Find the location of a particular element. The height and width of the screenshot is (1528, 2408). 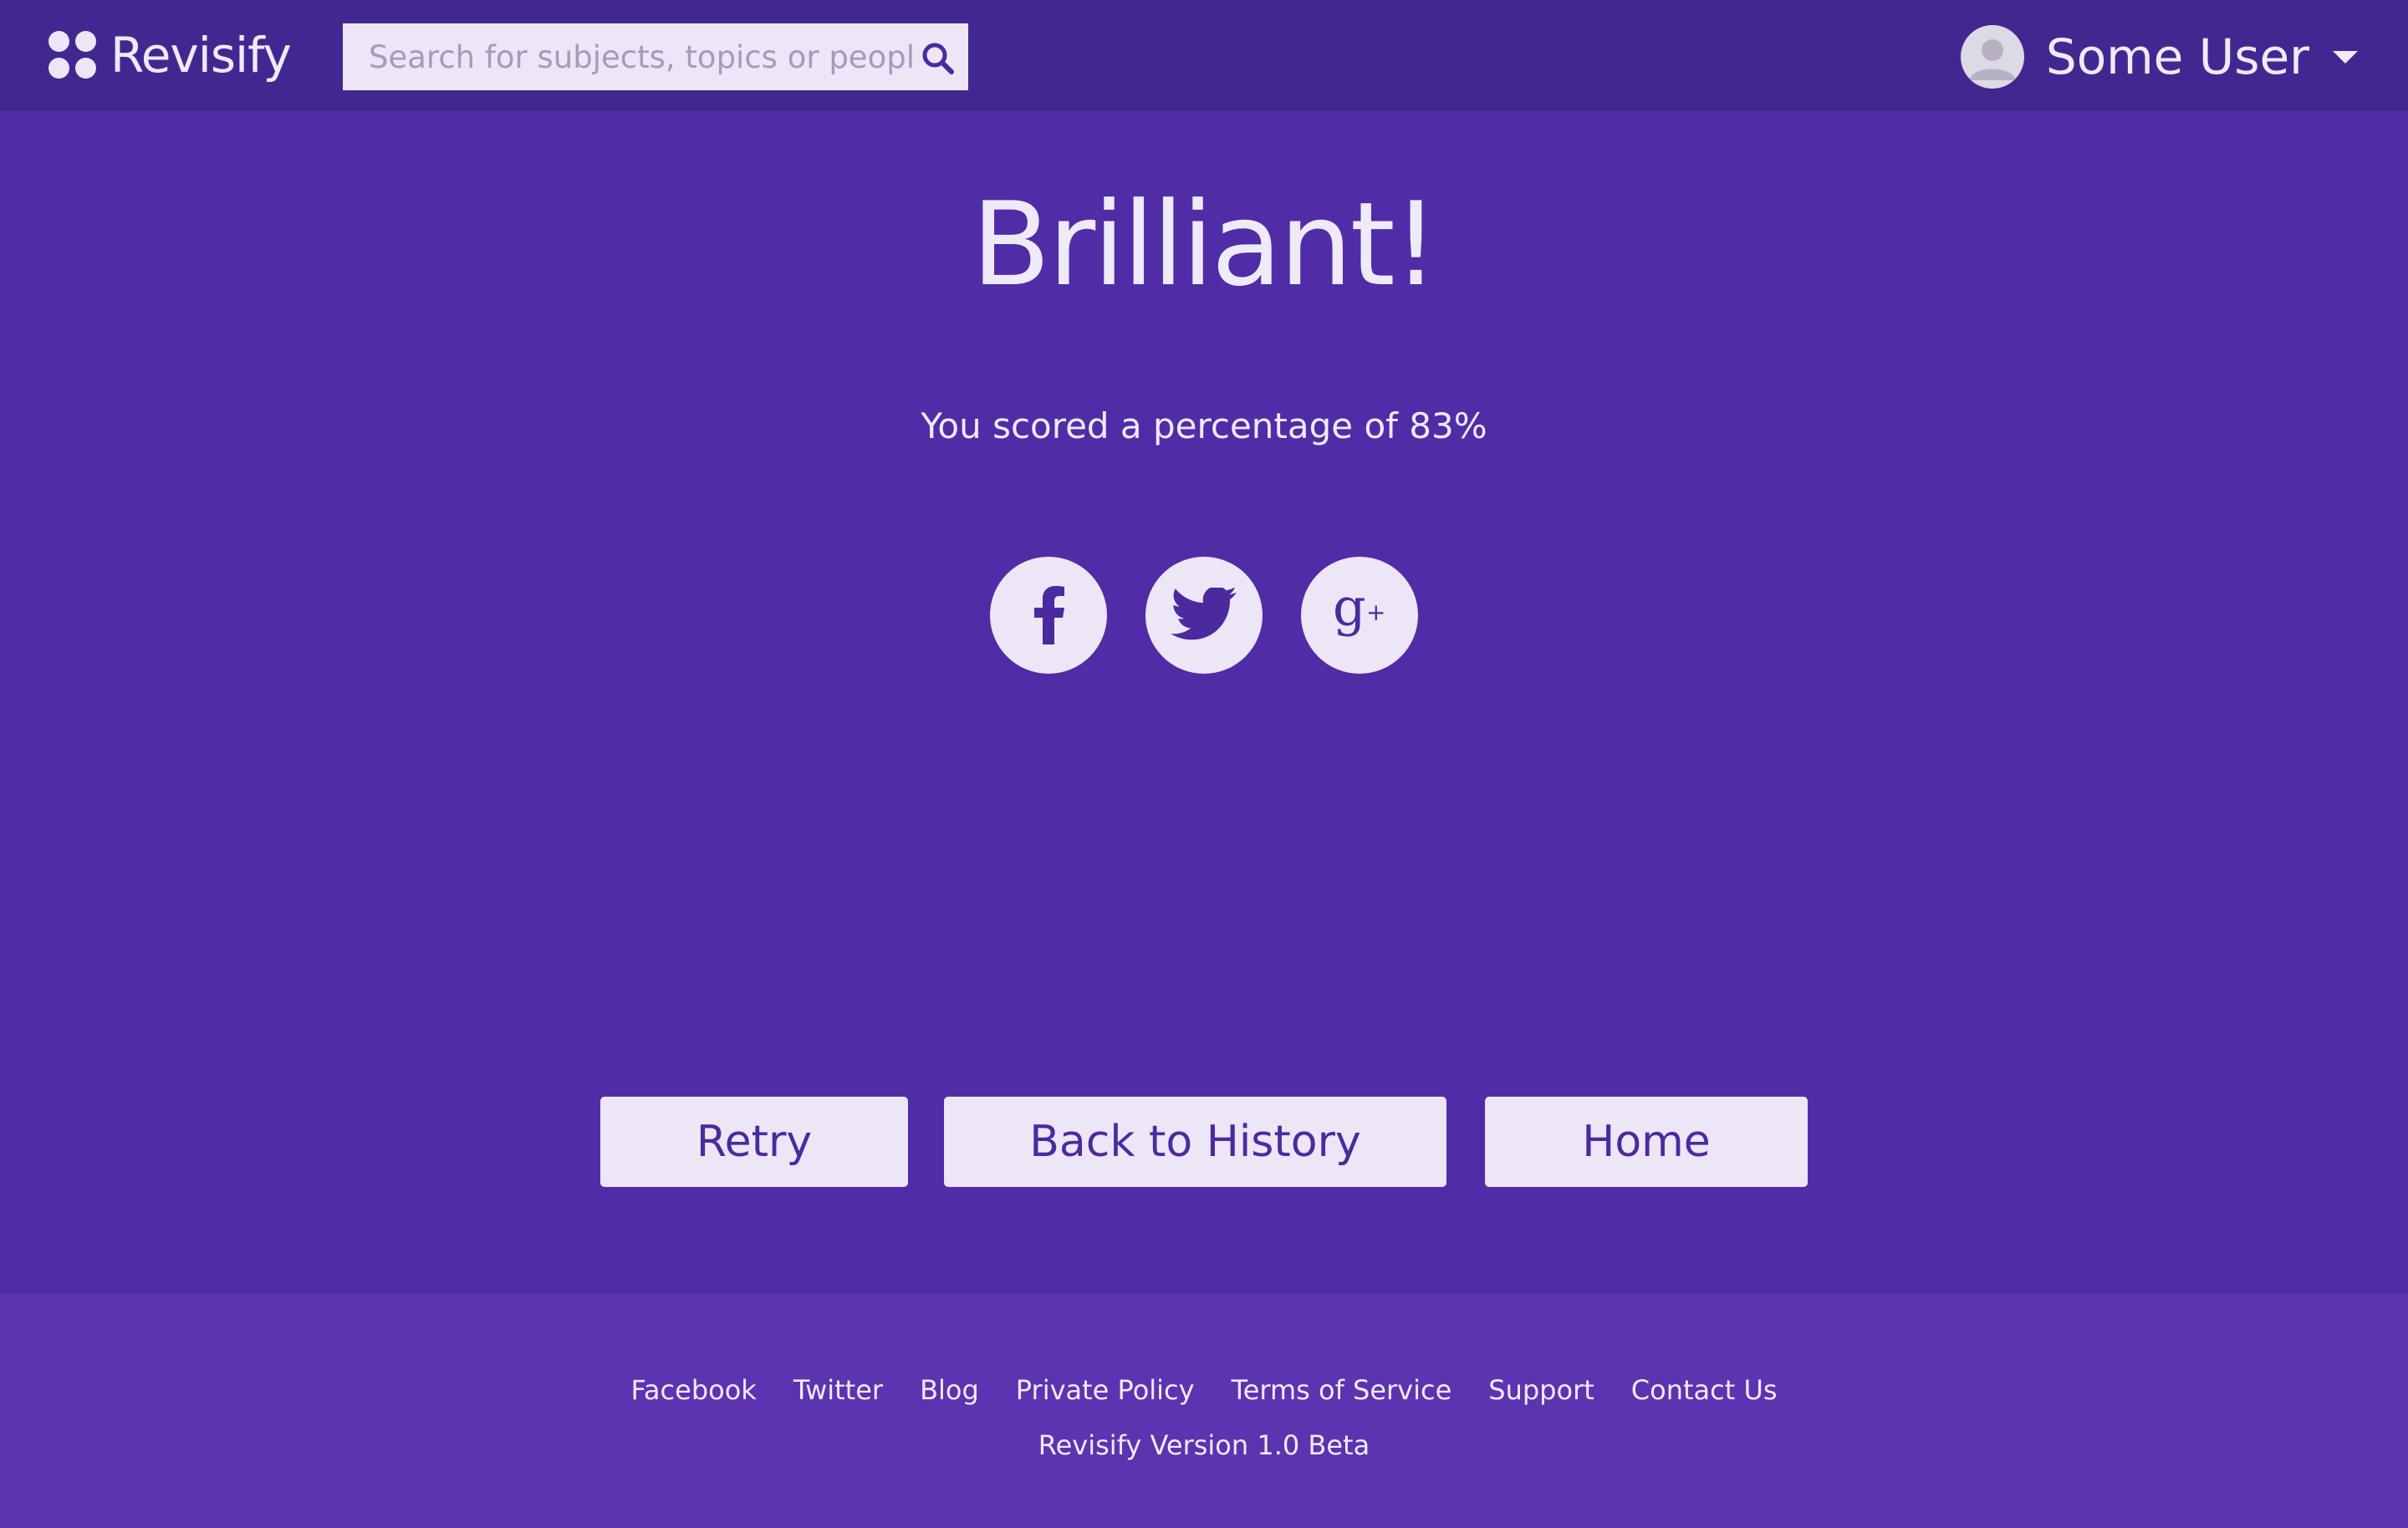

score-text: You scored a percentage of 83% is located at coordinates (1204, 425).